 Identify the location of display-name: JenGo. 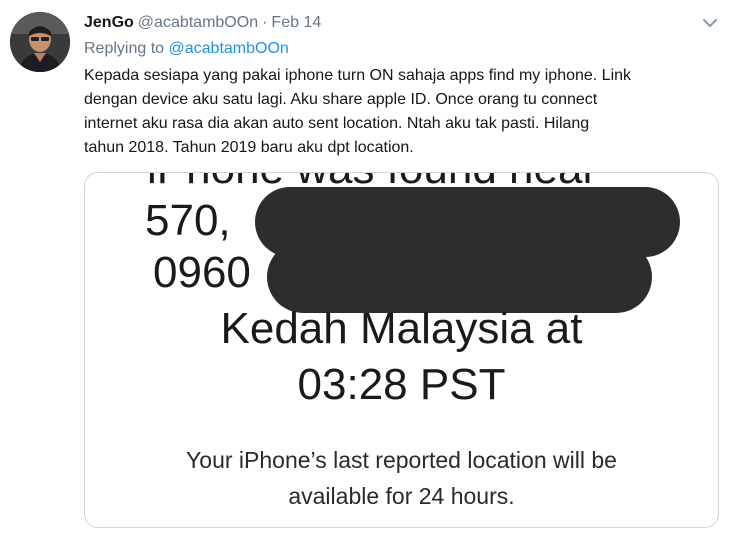
(109, 22).